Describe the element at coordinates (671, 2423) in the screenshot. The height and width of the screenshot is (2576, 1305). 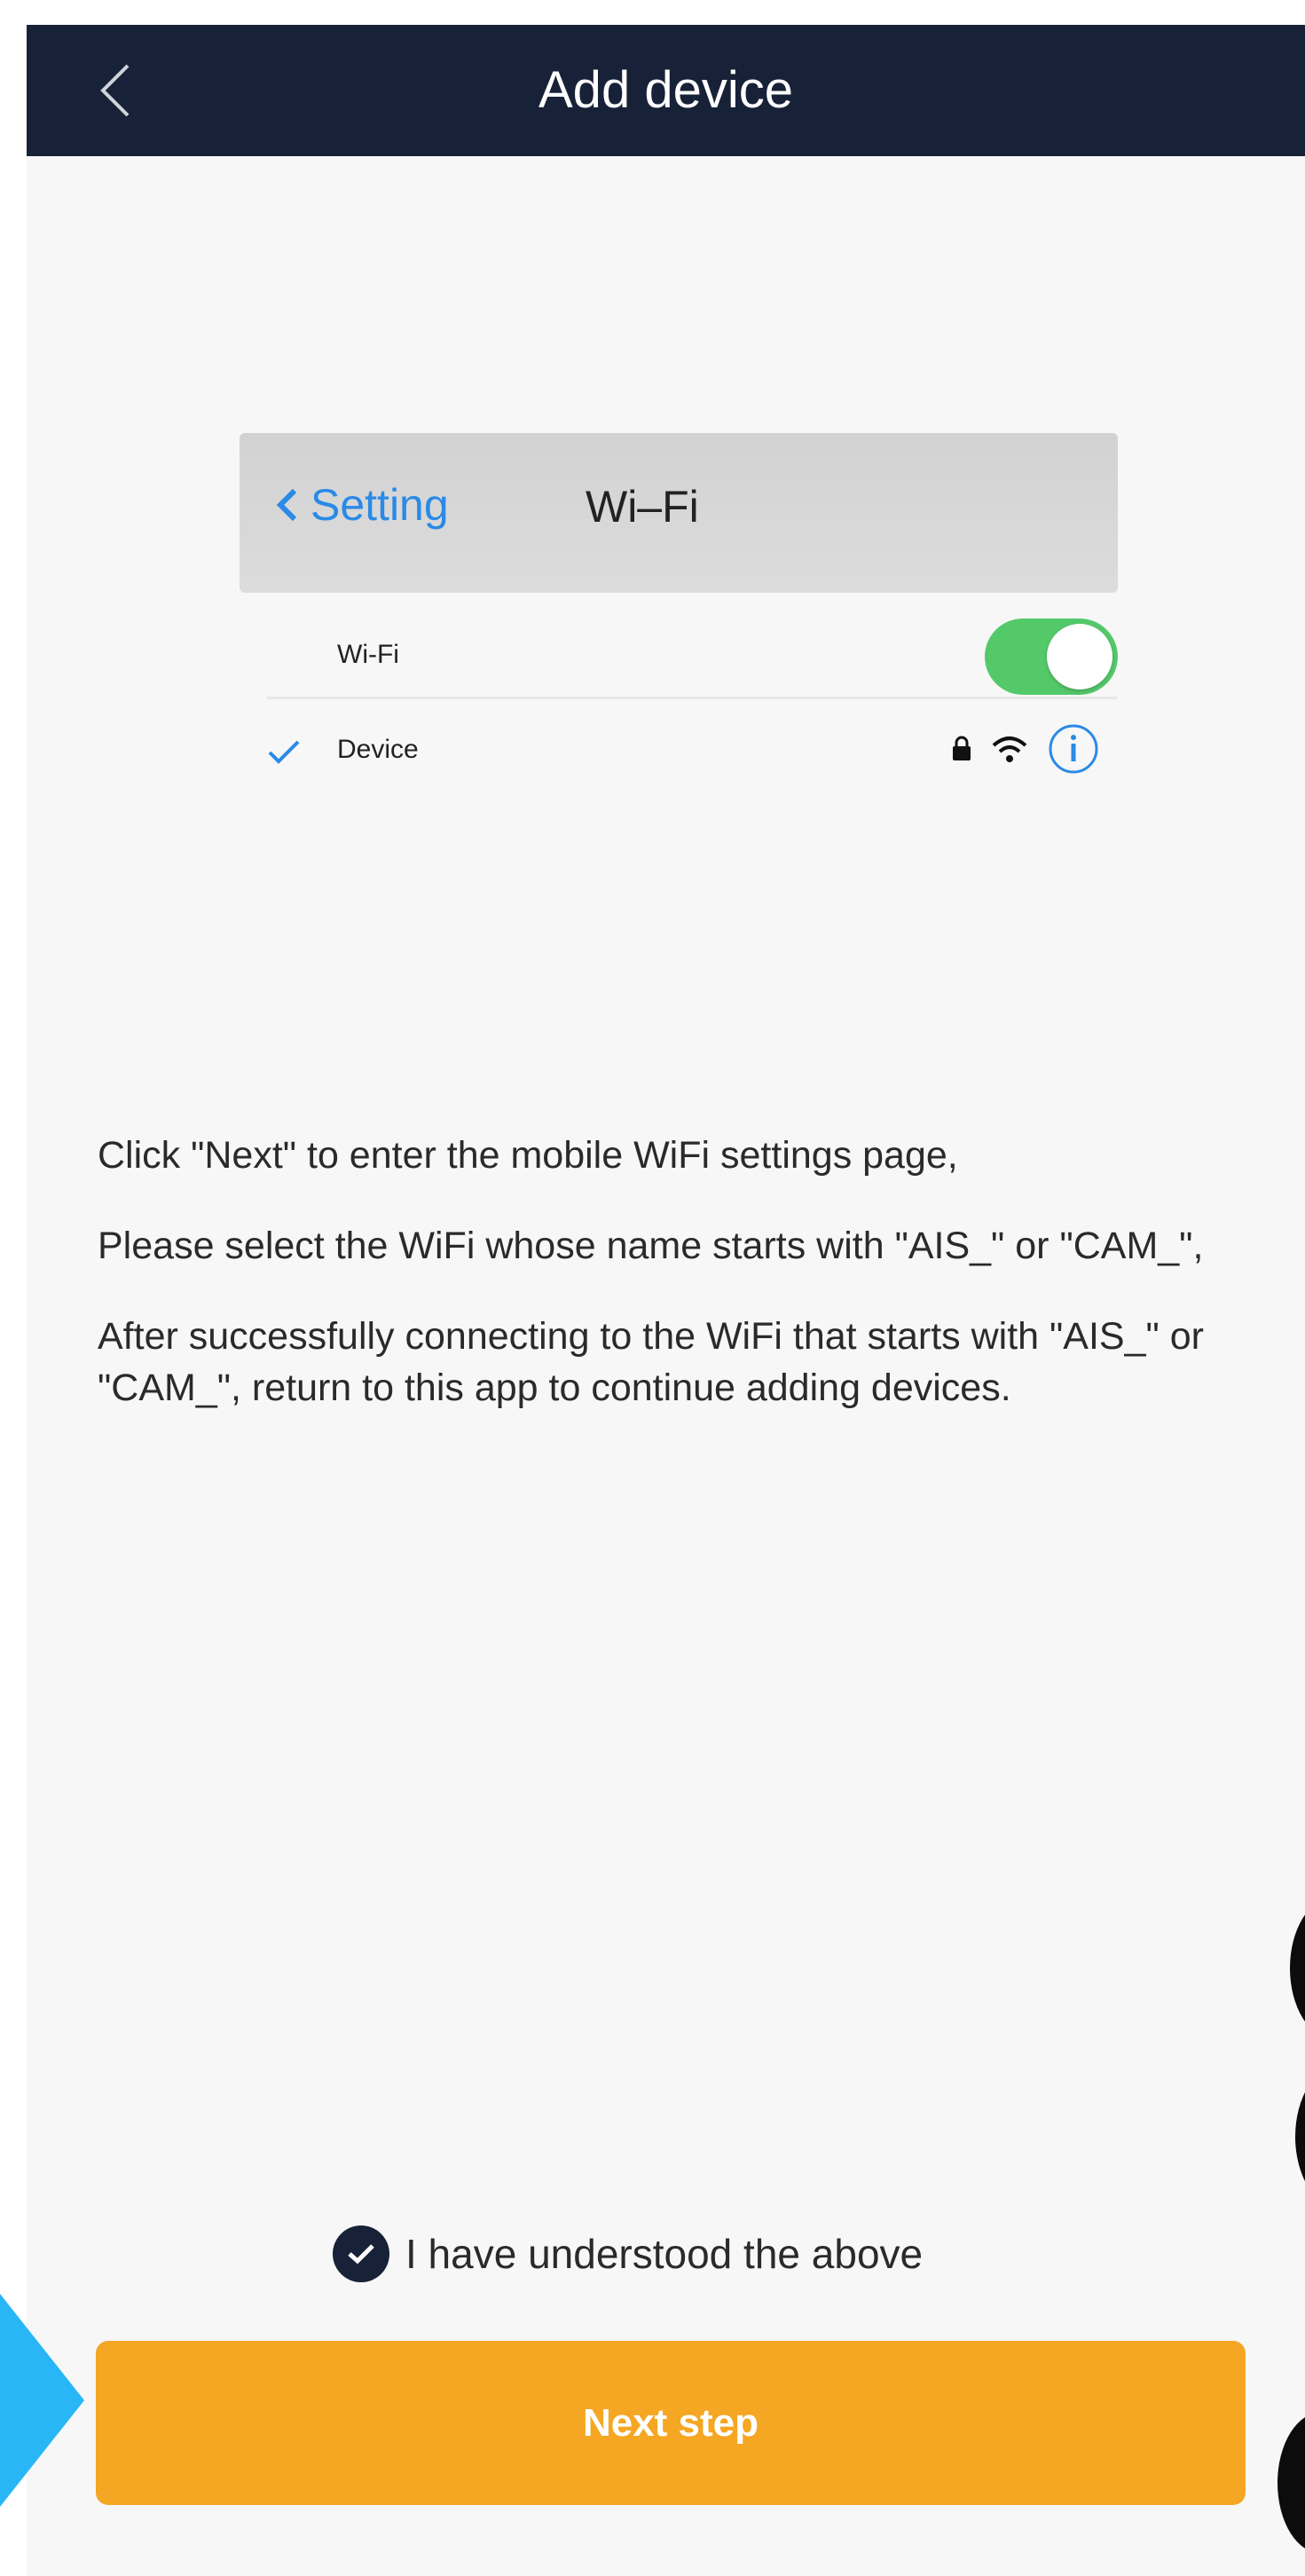
I see `next-step-button: Next step` at that location.